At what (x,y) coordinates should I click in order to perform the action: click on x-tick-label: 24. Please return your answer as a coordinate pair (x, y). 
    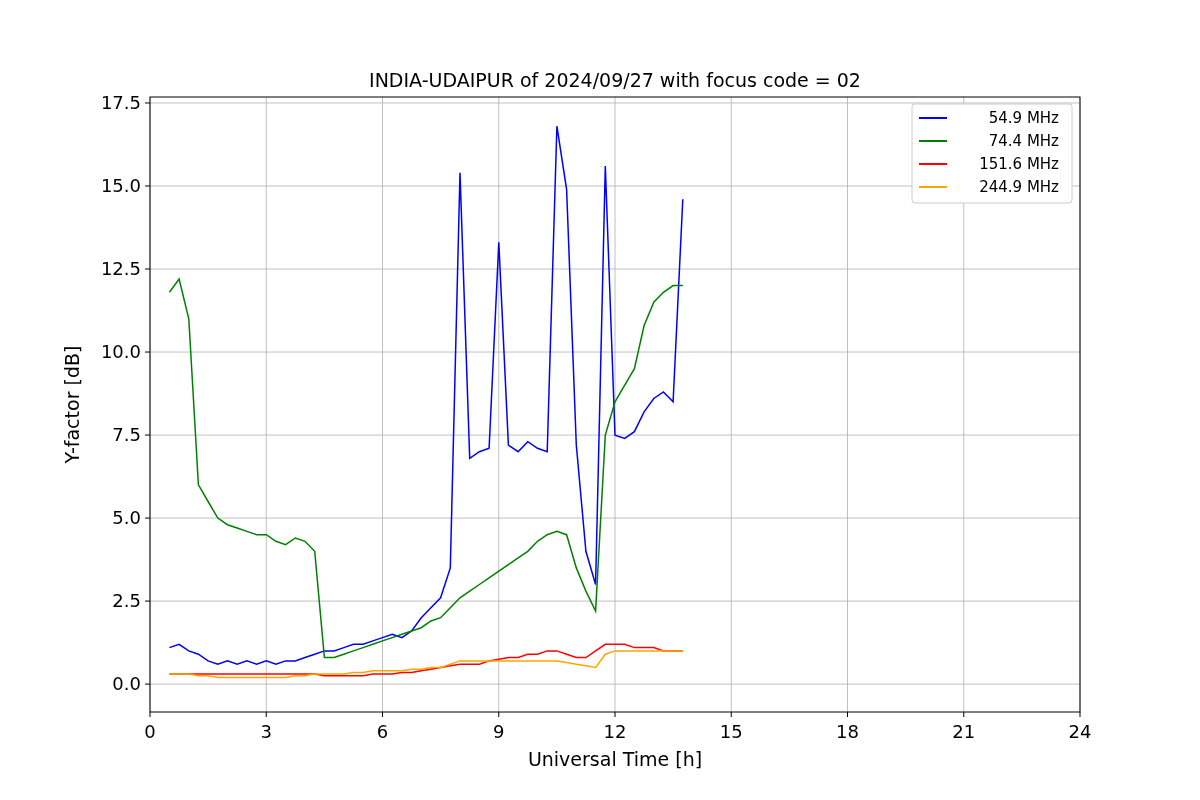
    Looking at the image, I should click on (1080, 731).